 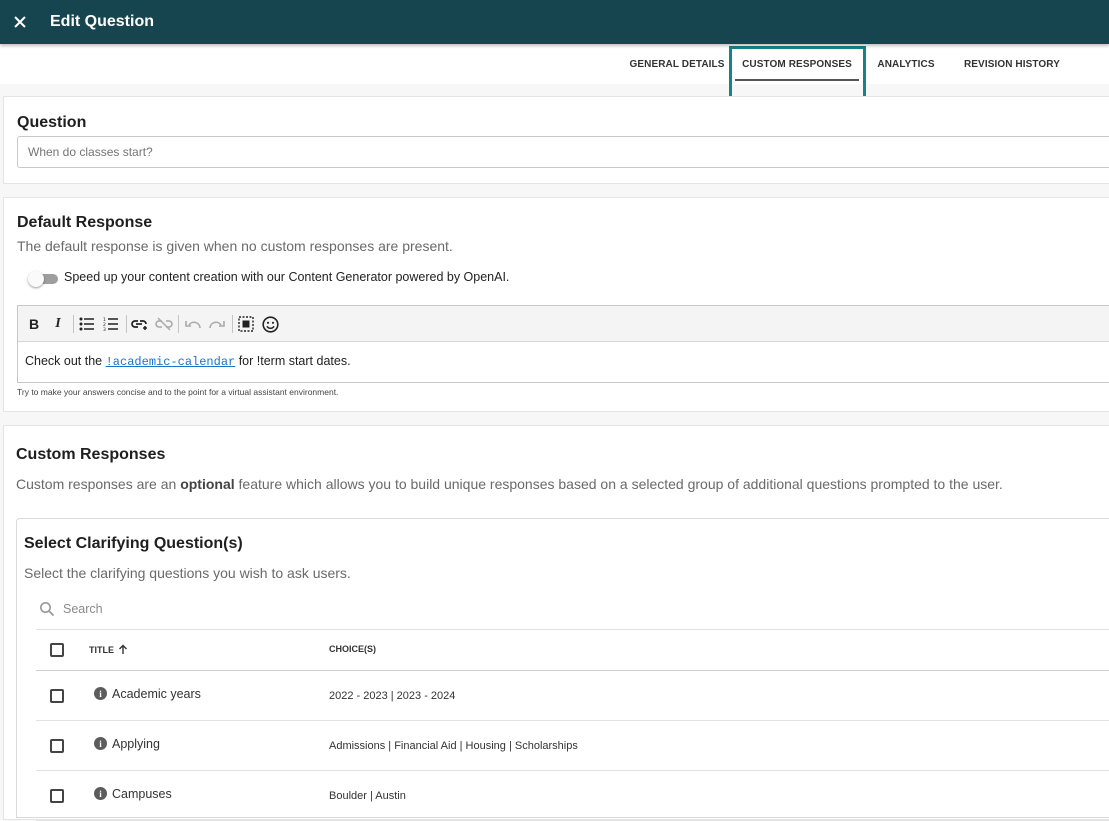 I want to click on custom-responses-desc-prefix: Custom responses are an, so click(x=98, y=484).